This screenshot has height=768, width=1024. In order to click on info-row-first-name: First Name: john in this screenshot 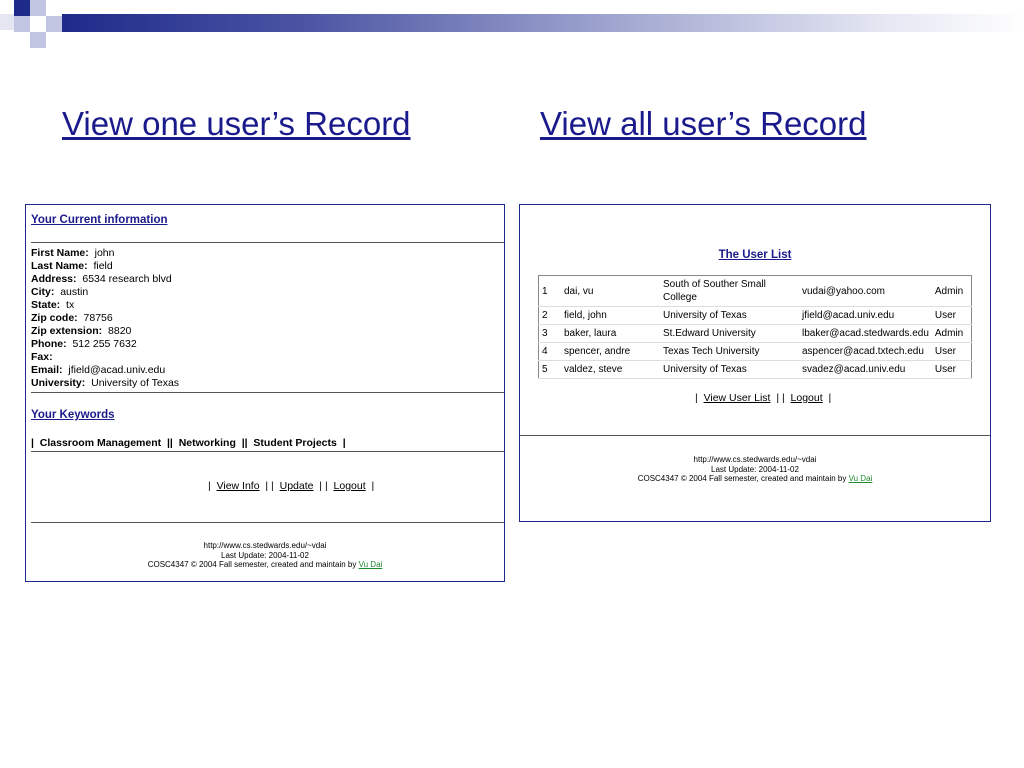, I will do `click(105, 253)`.